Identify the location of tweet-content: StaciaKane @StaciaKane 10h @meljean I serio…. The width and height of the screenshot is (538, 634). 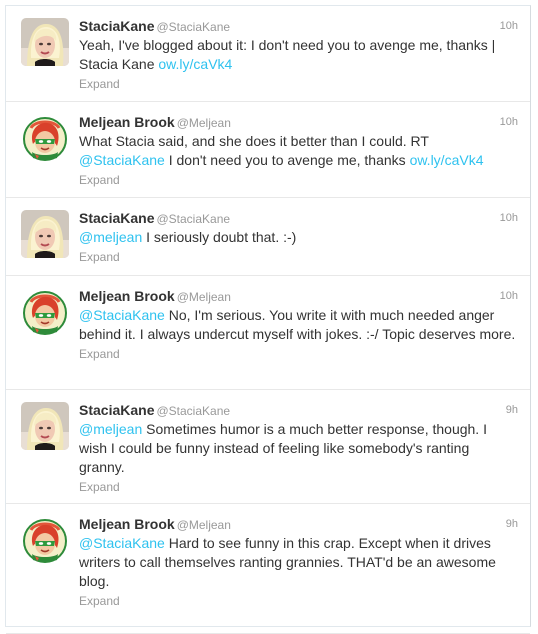
(298, 237).